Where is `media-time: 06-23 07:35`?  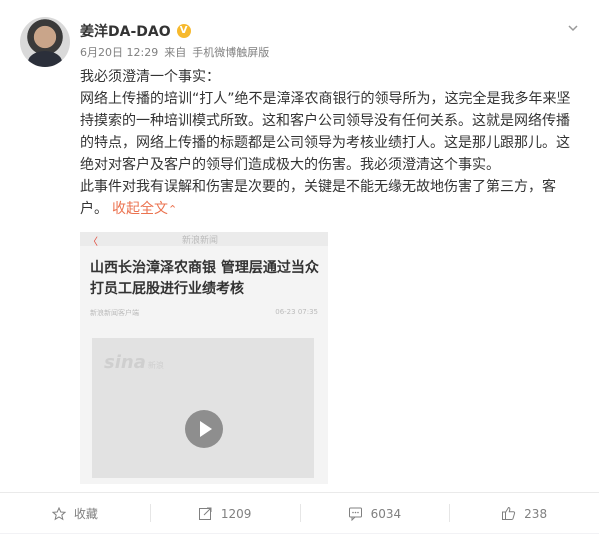 media-time: 06-23 07:35 is located at coordinates (296, 312).